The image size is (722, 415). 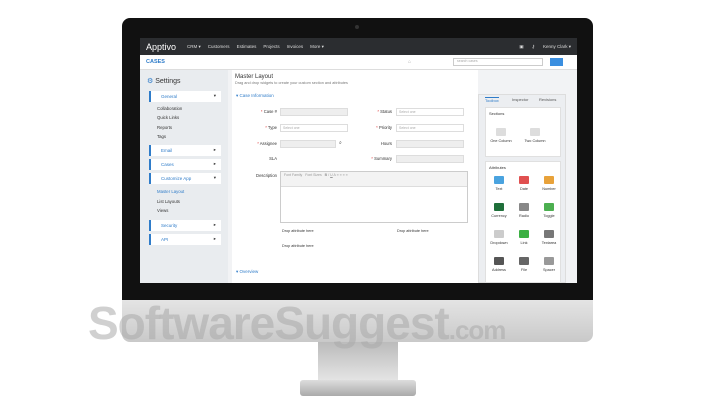 What do you see at coordinates (535, 132) in the screenshot?
I see `two-column-icon` at bounding box center [535, 132].